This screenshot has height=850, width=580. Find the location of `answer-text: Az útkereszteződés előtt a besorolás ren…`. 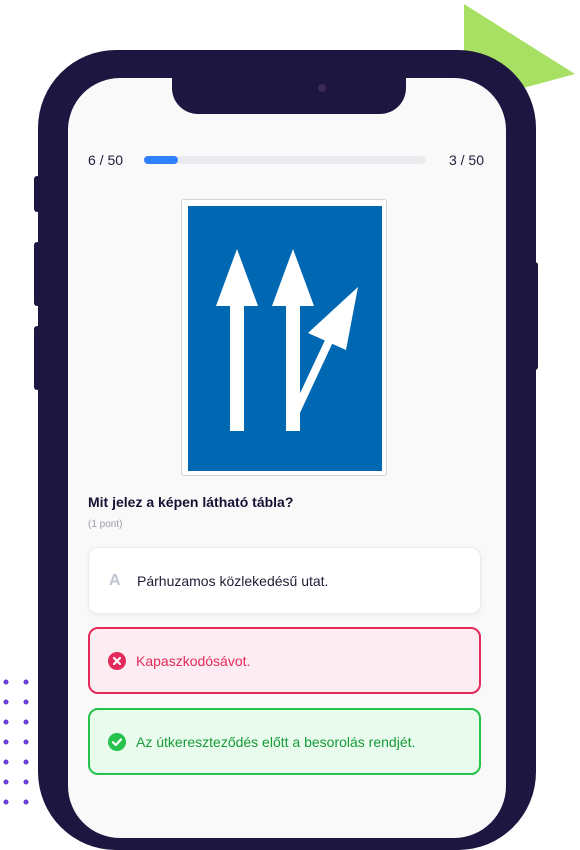

answer-text: Az útkereszteződés előtt a besorolás ren… is located at coordinates (276, 741).